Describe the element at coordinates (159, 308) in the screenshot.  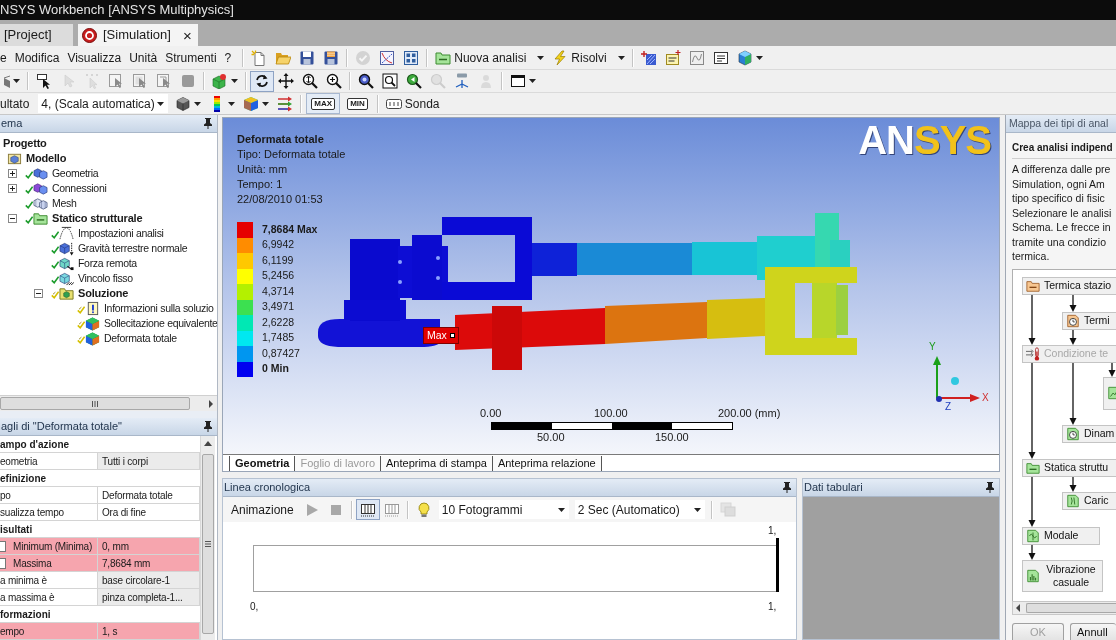
I see `tree-item: Informazioni sulla soluzio` at that location.